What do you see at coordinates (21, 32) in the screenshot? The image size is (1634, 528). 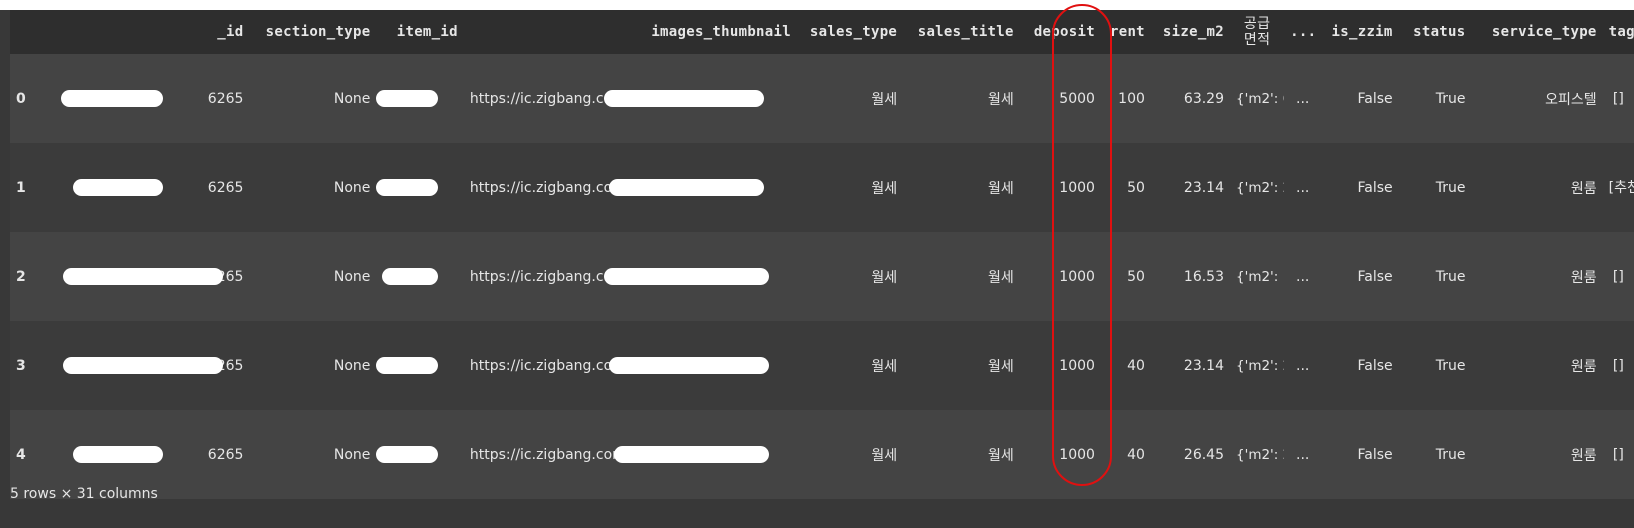 I see `index-header` at bounding box center [21, 32].